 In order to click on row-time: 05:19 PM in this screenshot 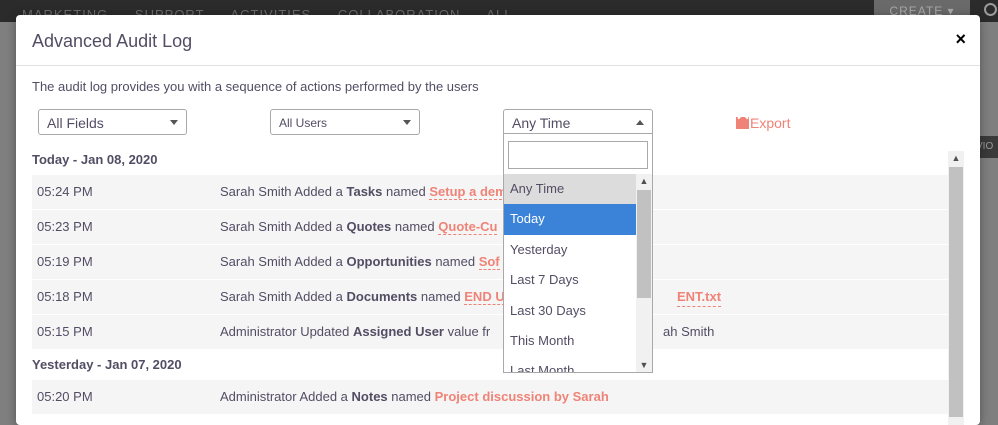, I will do `click(65, 261)`.